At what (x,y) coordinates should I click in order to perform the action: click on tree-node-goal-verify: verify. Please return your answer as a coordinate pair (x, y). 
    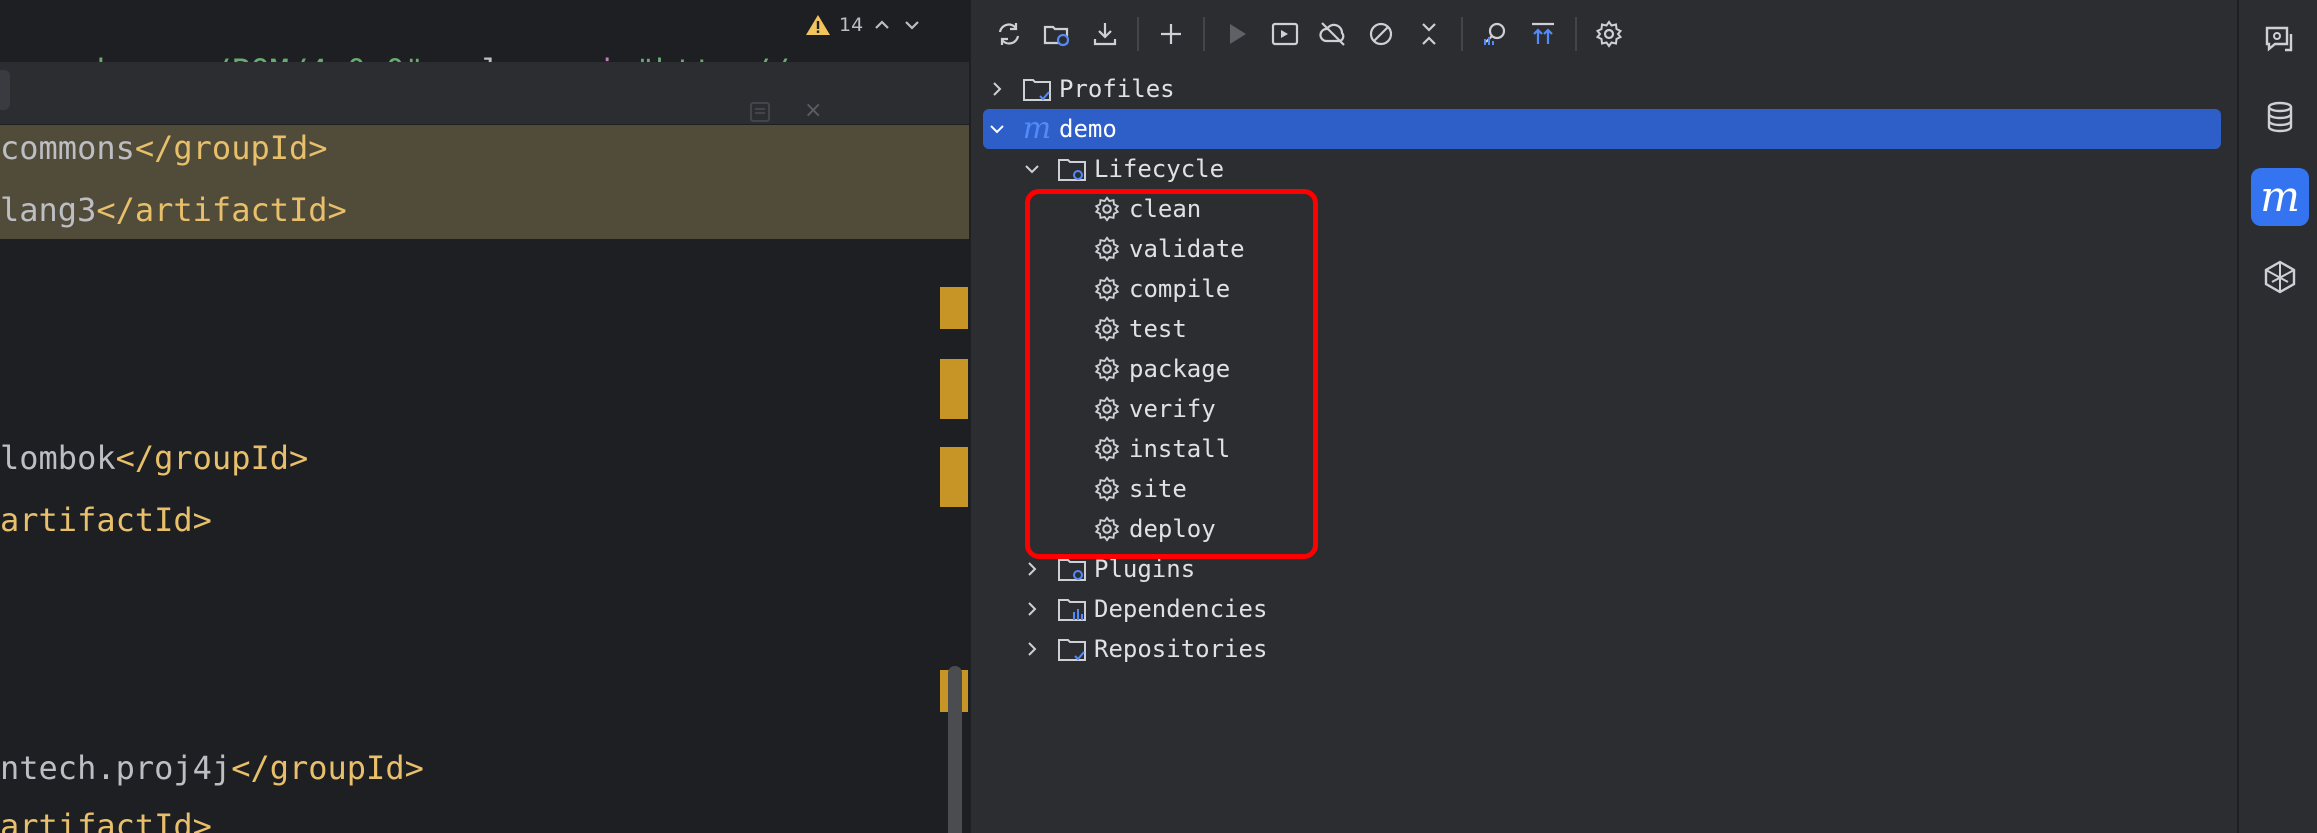
    Looking at the image, I should click on (1153, 409).